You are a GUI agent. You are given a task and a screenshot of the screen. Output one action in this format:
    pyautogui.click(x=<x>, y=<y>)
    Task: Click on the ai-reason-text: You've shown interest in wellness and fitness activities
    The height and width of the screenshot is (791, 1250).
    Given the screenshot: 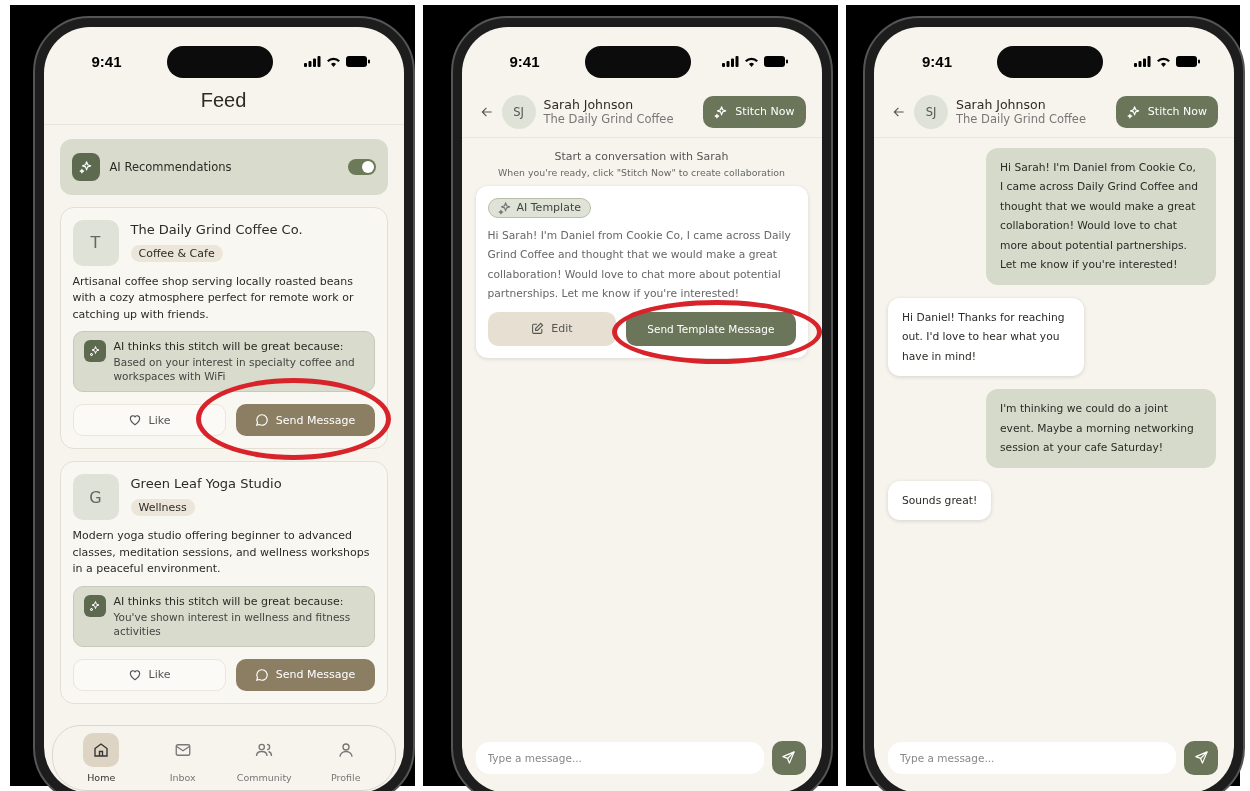 What is the action you would take?
    pyautogui.click(x=232, y=623)
    